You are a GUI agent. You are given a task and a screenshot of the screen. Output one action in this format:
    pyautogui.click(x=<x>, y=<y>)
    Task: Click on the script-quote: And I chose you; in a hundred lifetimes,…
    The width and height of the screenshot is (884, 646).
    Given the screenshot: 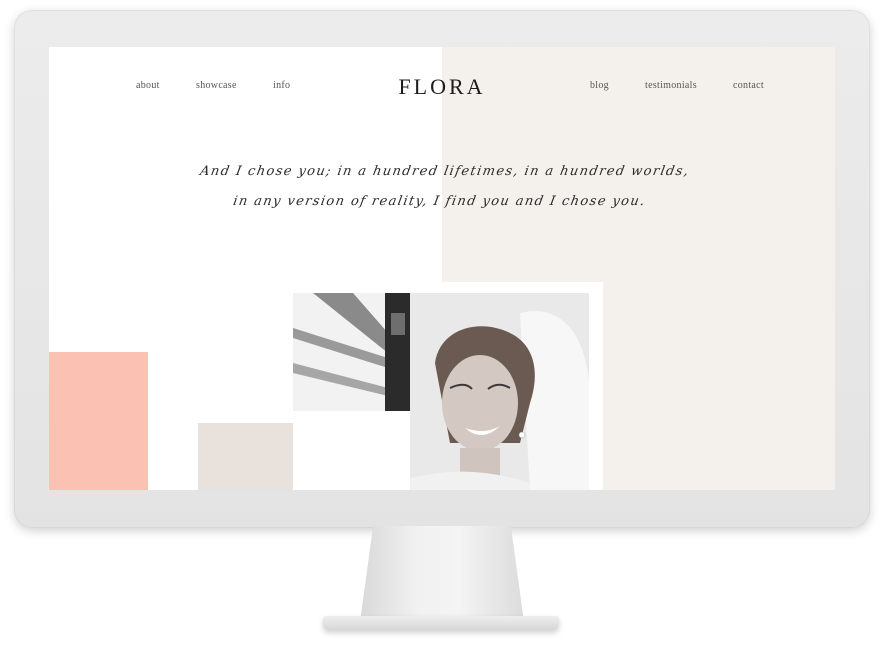 What is the action you would take?
    pyautogui.click(x=442, y=187)
    